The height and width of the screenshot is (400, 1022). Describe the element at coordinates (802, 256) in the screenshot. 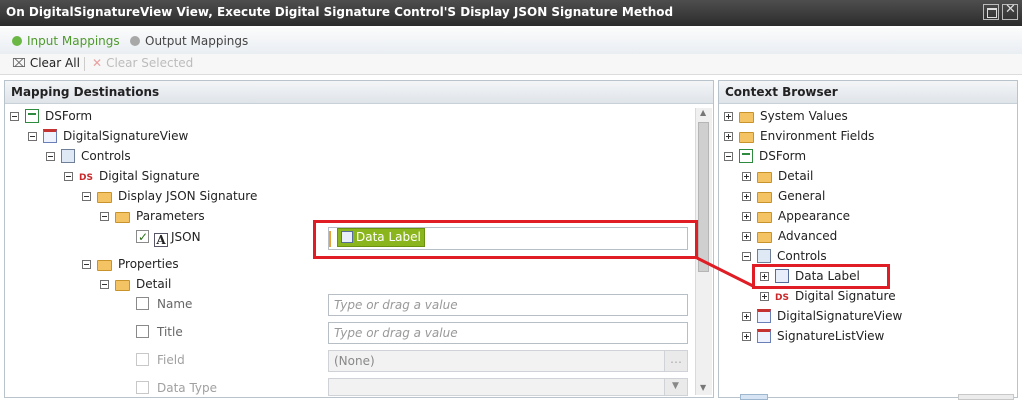

I see `node-label: Controls` at that location.